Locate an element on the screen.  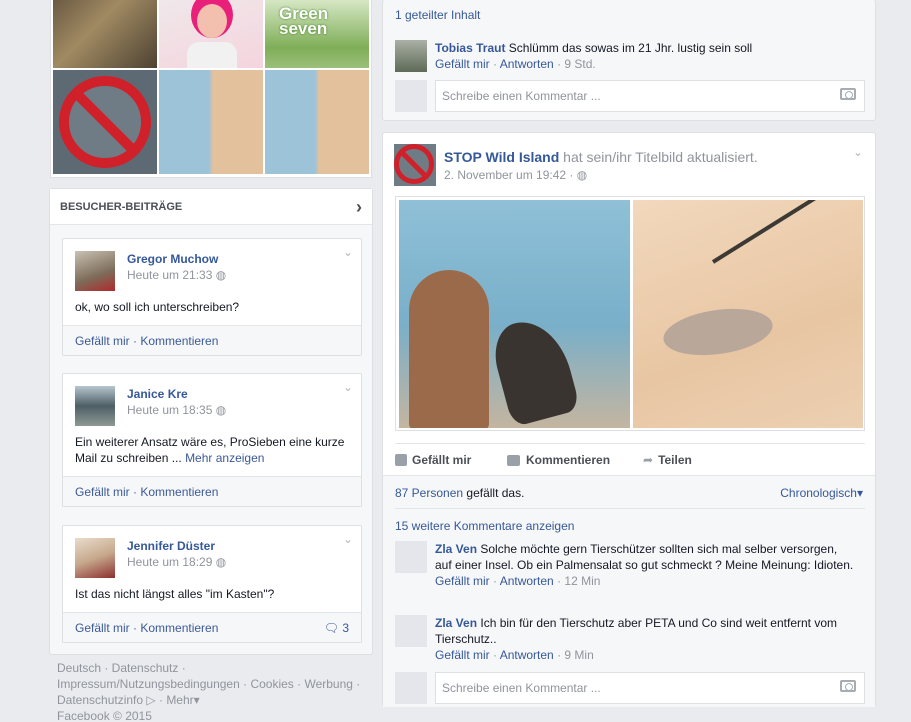
comment-meta: Gefällt mir · Antworten · 9 Min is located at coordinates (514, 655).